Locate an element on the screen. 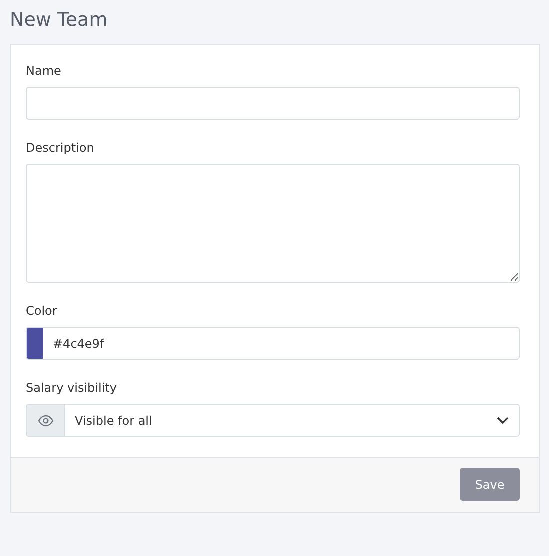 This screenshot has height=556, width=549. visibility-select: Visible for all is located at coordinates (273, 420).